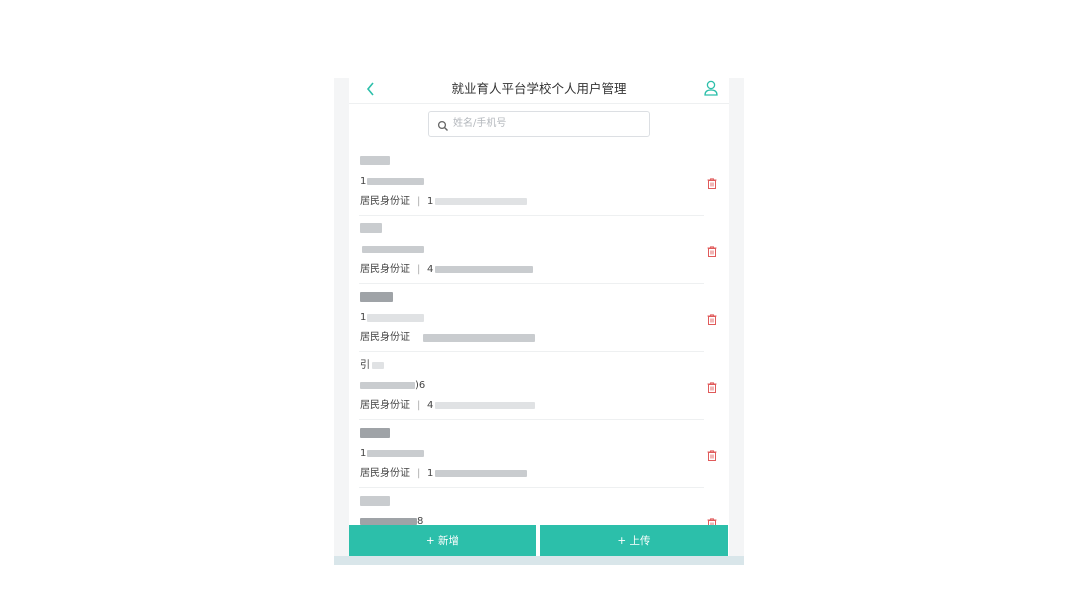 The height and width of the screenshot is (608, 1080). I want to click on bottom-strip, so click(539, 560).